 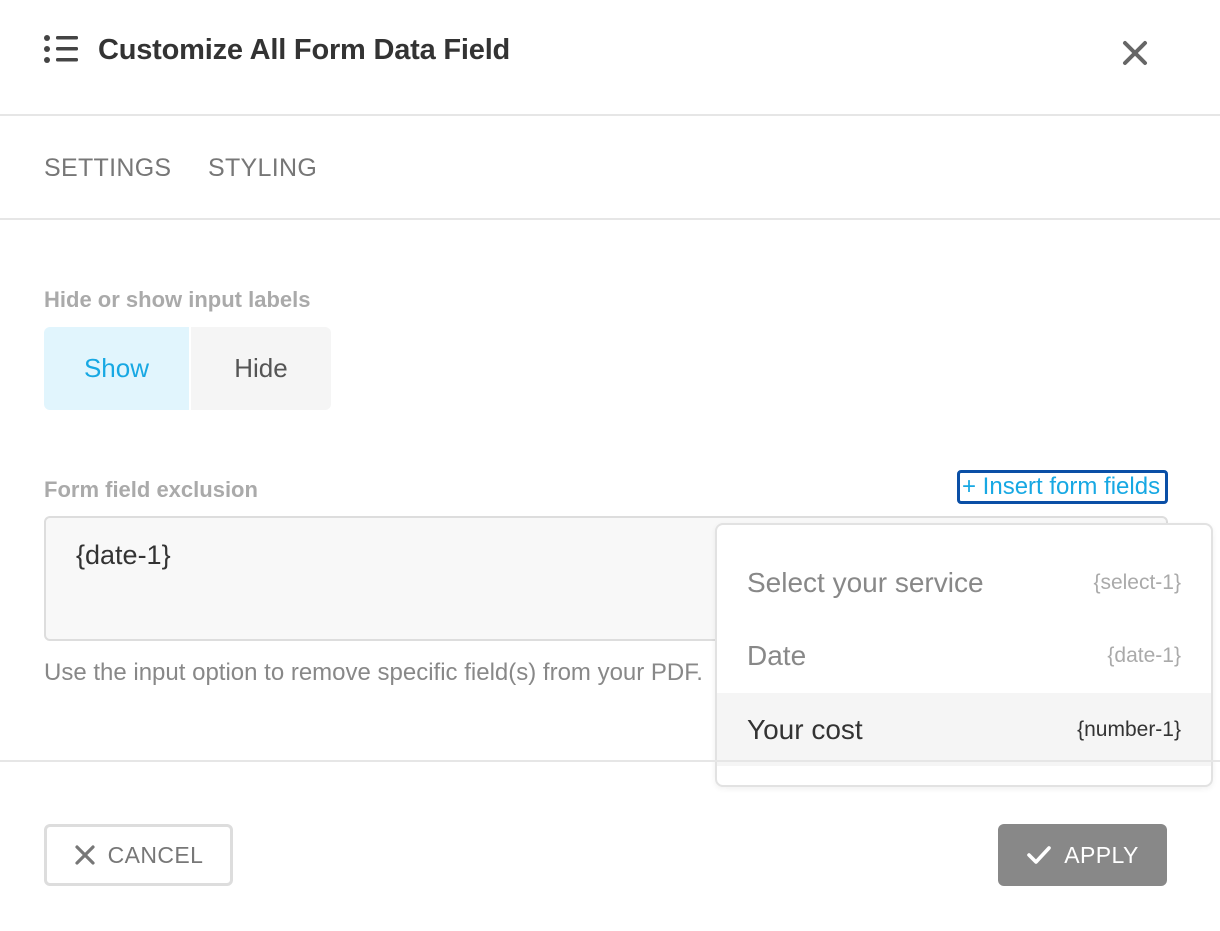 What do you see at coordinates (304, 50) in the screenshot?
I see `modal-title: Customize All Form Data Field` at bounding box center [304, 50].